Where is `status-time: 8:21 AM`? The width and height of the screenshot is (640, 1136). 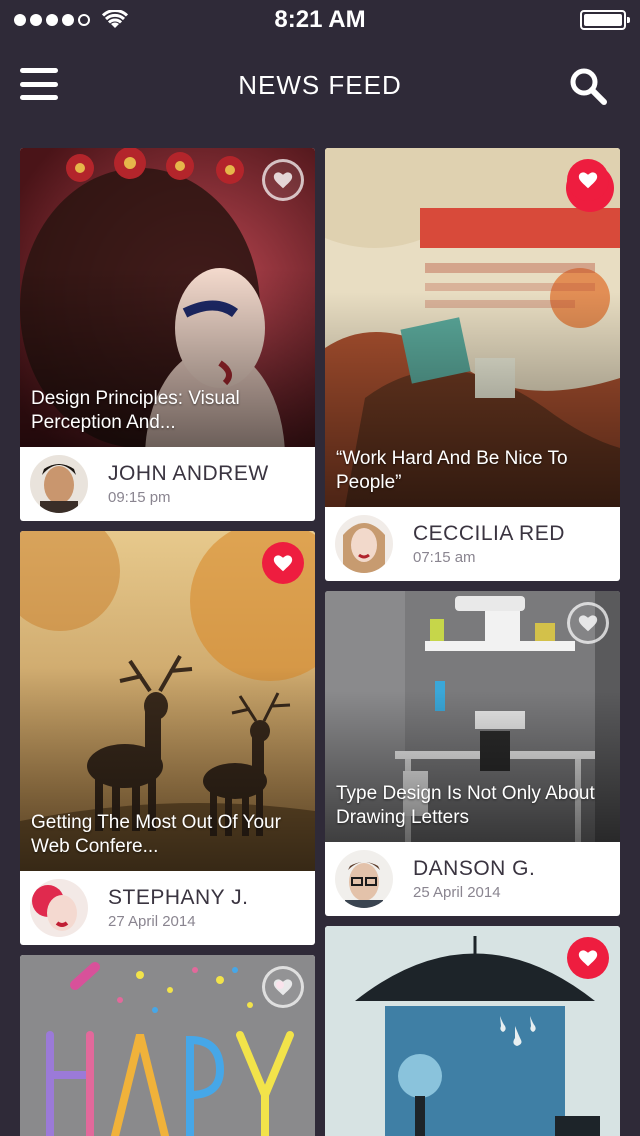
status-time: 8:21 AM is located at coordinates (320, 19).